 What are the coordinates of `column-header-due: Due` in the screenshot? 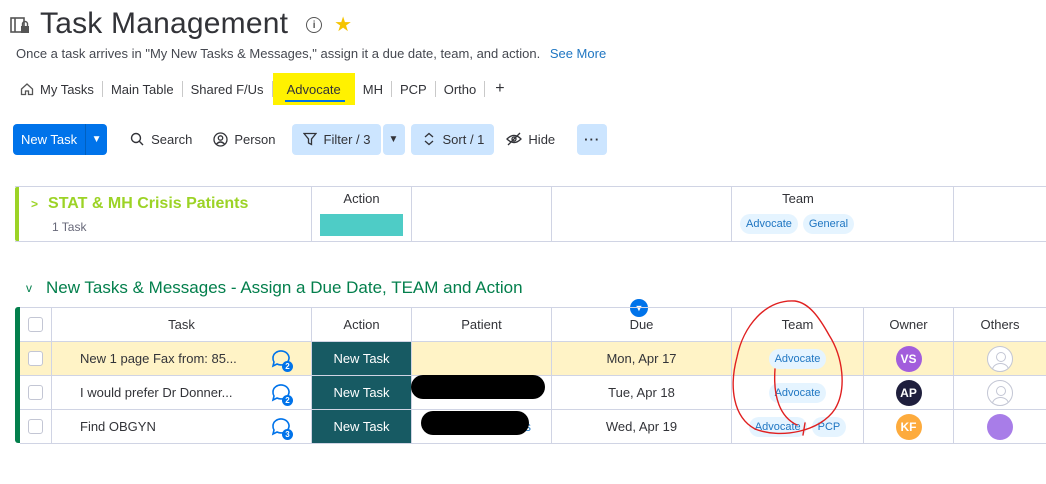 It's located at (641, 324).